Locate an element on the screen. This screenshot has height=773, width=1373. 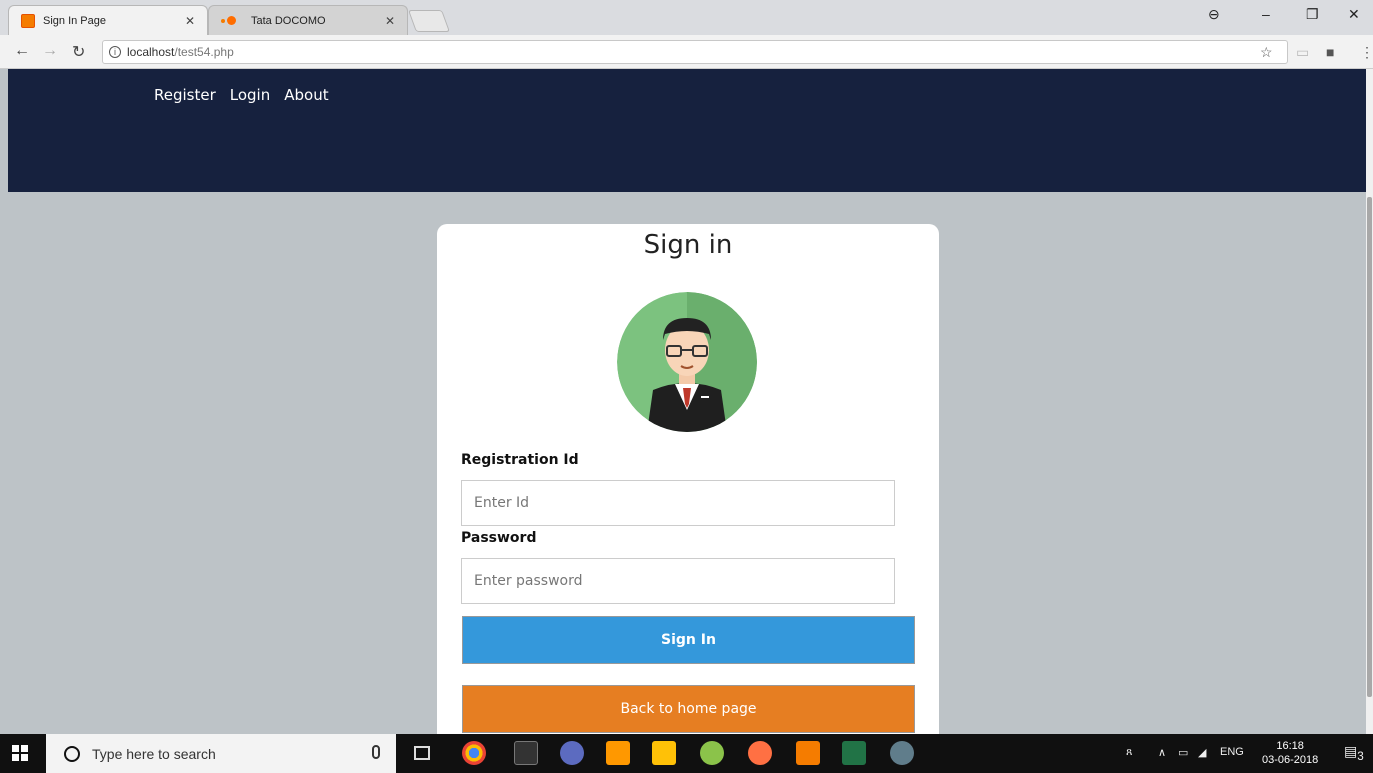
task-view-icon is located at coordinates (422, 753).